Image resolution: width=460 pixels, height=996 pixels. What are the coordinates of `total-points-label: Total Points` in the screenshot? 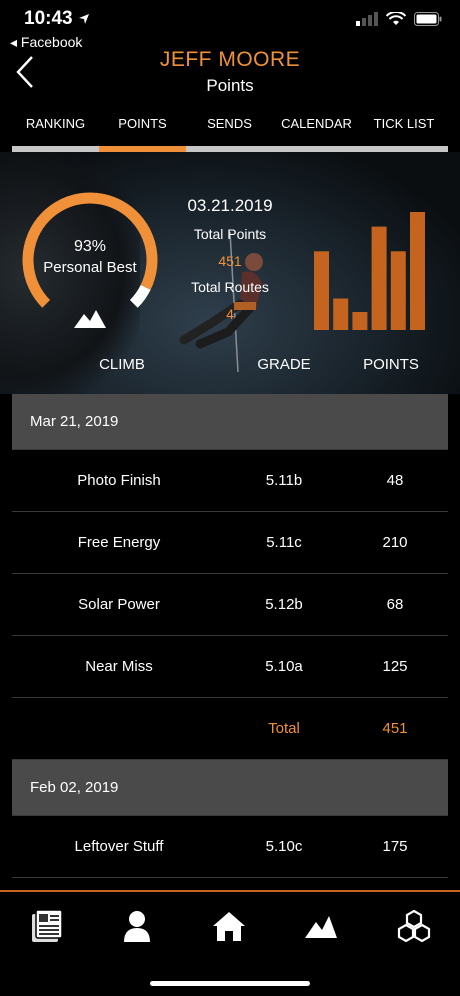 It's located at (230, 234).